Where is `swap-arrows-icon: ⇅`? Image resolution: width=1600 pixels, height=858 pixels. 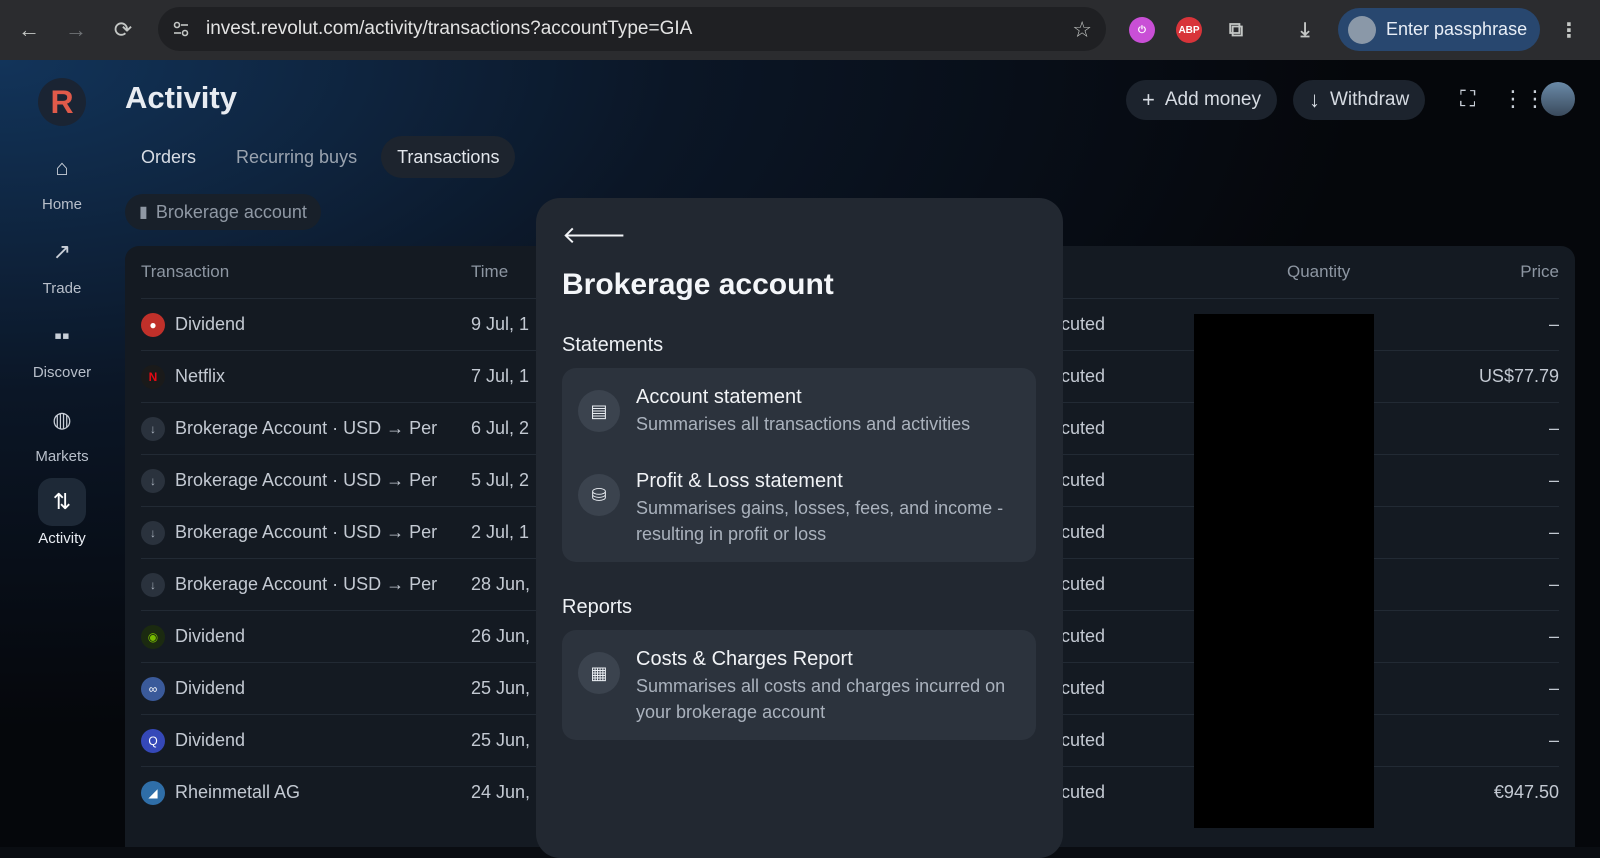
swap-arrows-icon: ⇅ is located at coordinates (62, 502).